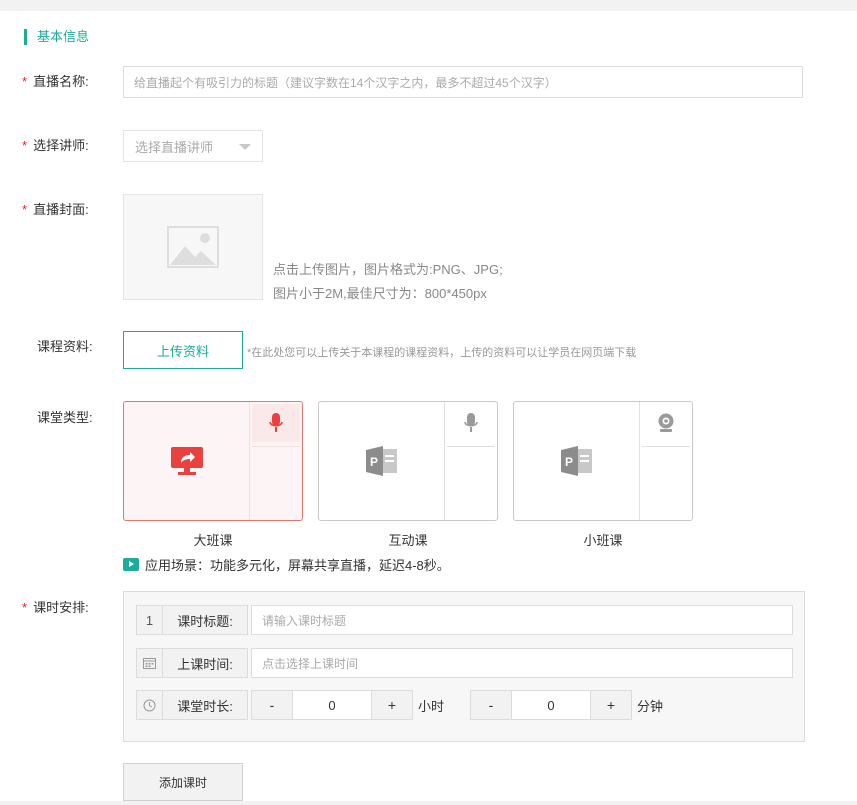  I want to click on room-option-interactive-label: 互动课, so click(408, 540).